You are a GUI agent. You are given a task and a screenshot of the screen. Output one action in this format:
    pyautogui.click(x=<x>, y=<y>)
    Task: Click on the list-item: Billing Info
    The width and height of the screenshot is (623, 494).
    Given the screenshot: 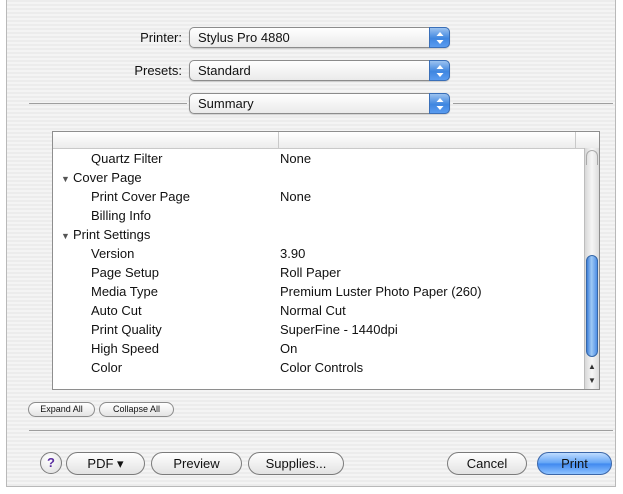 What is the action you would take?
    pyautogui.click(x=313, y=215)
    